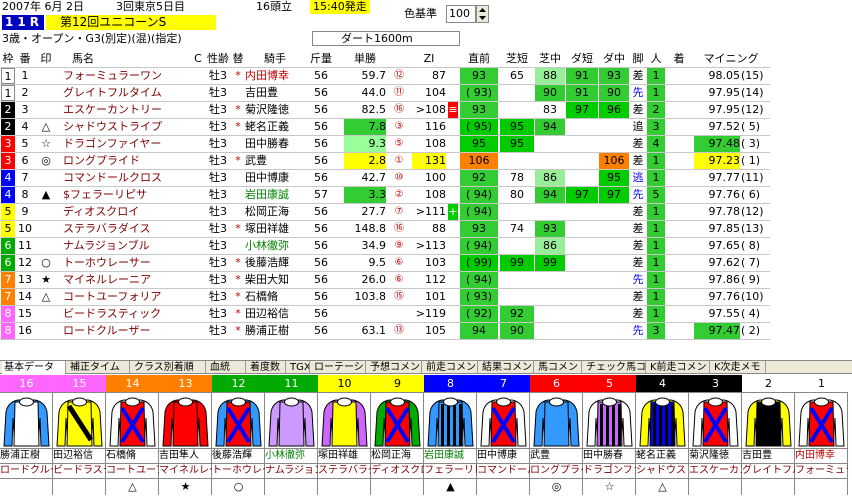  Describe the element at coordinates (679, 59) in the screenshot. I see `column-header-chaku: 着` at that location.